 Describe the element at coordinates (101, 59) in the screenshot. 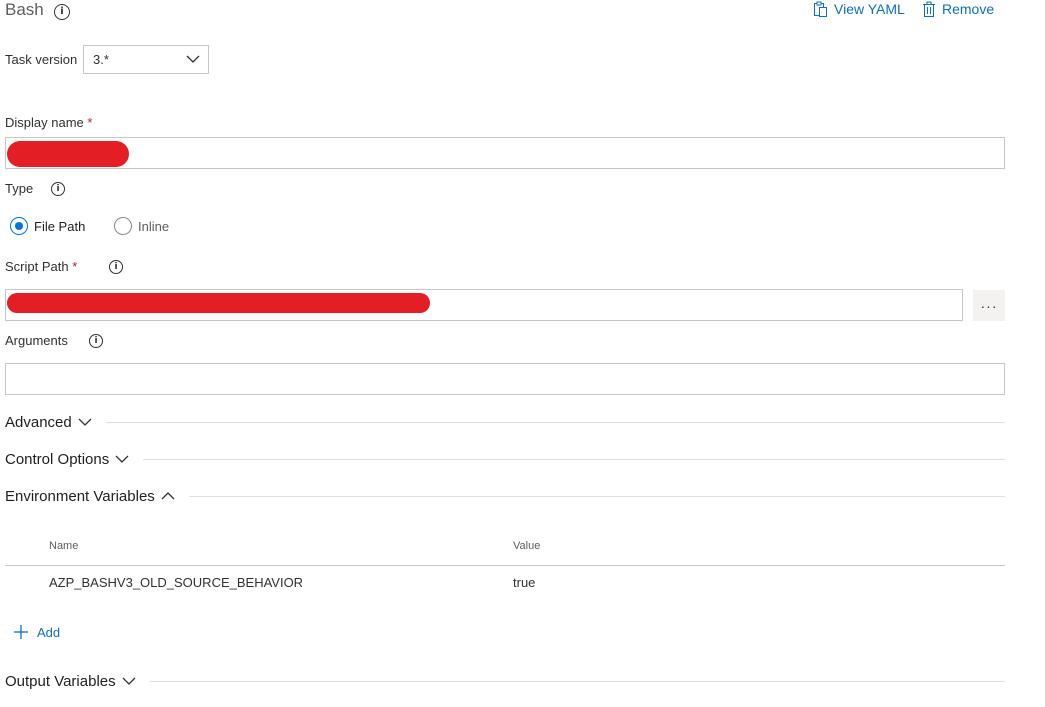

I see `task-version-value: 3.*` at that location.